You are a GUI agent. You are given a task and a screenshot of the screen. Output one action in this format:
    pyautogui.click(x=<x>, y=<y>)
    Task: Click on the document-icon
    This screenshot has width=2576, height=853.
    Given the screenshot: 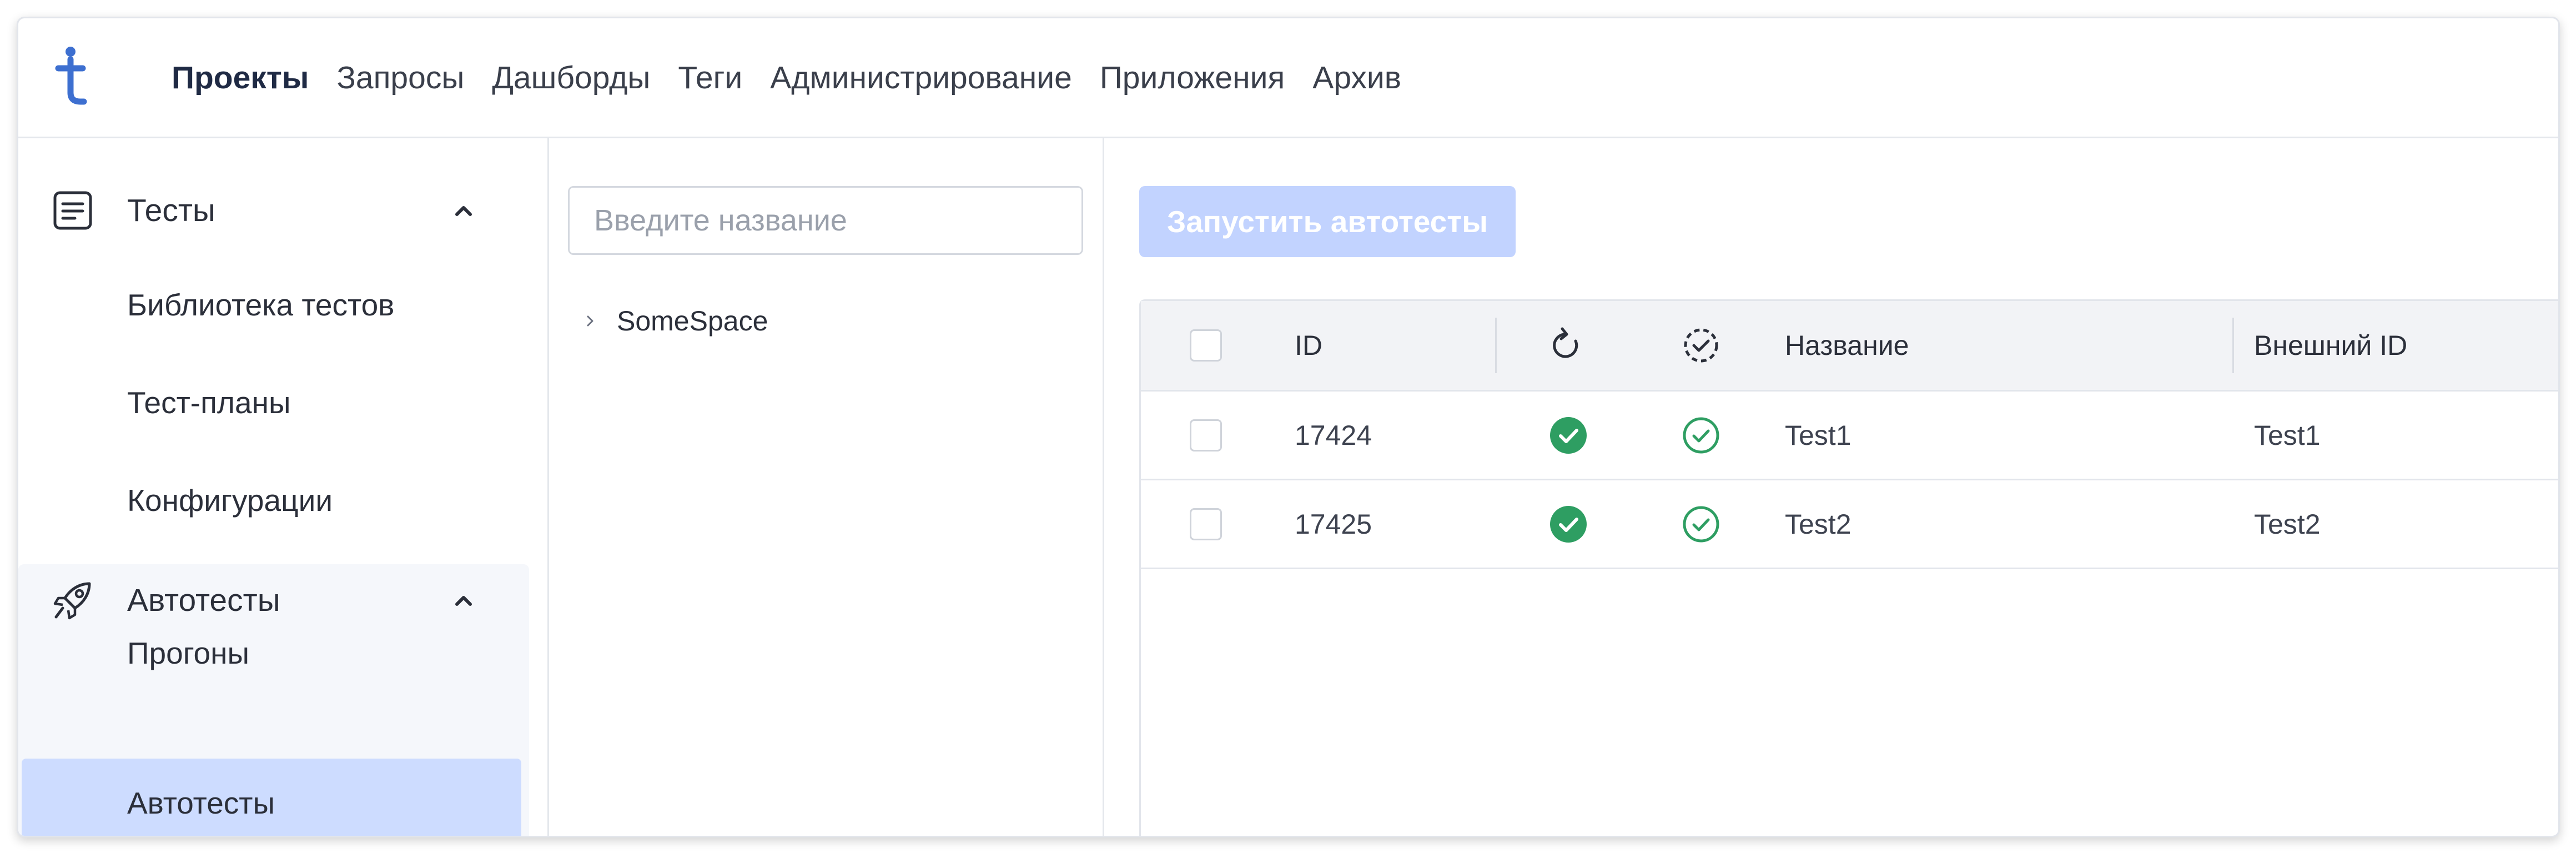 What is the action you would take?
    pyautogui.click(x=72, y=210)
    